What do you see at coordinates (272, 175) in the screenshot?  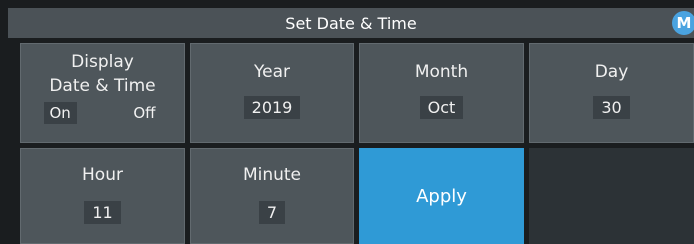 I see `minute-label: Minute` at bounding box center [272, 175].